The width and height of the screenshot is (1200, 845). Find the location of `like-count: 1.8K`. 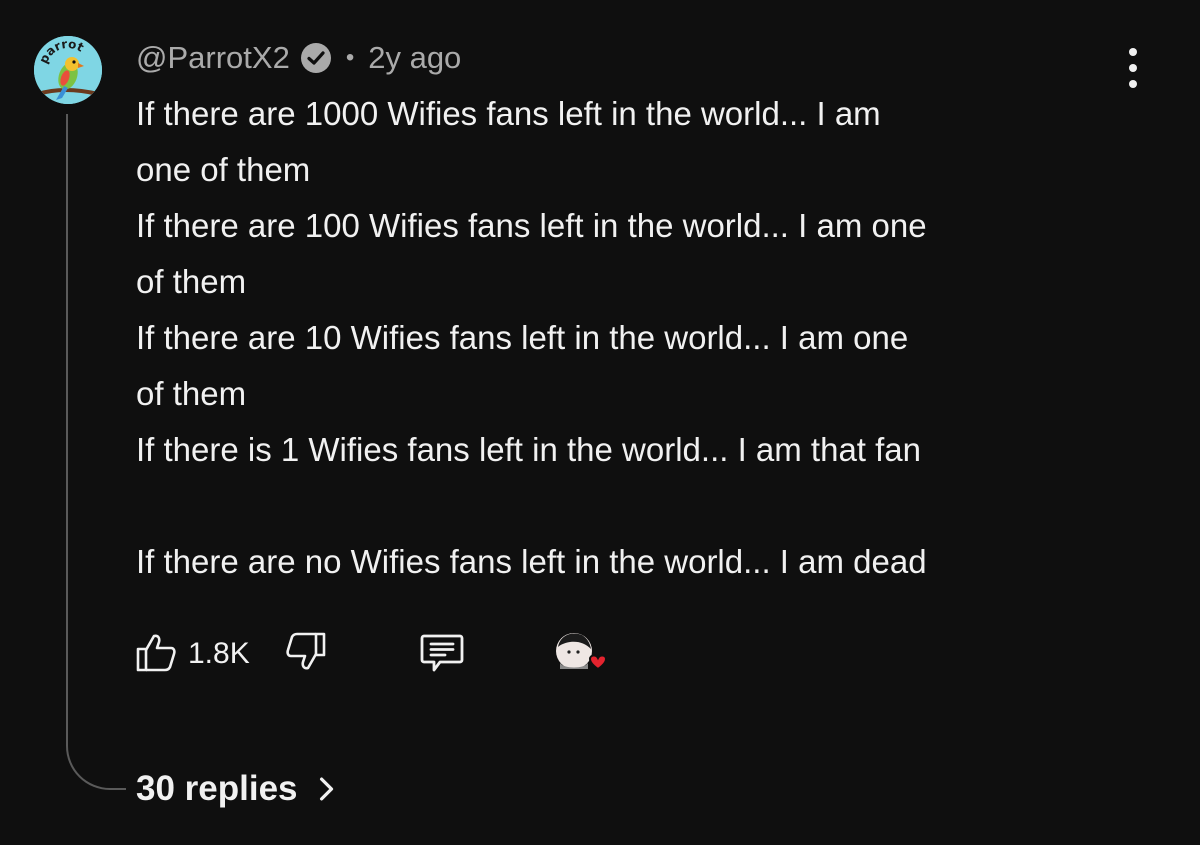

like-count: 1.8K is located at coordinates (219, 653).